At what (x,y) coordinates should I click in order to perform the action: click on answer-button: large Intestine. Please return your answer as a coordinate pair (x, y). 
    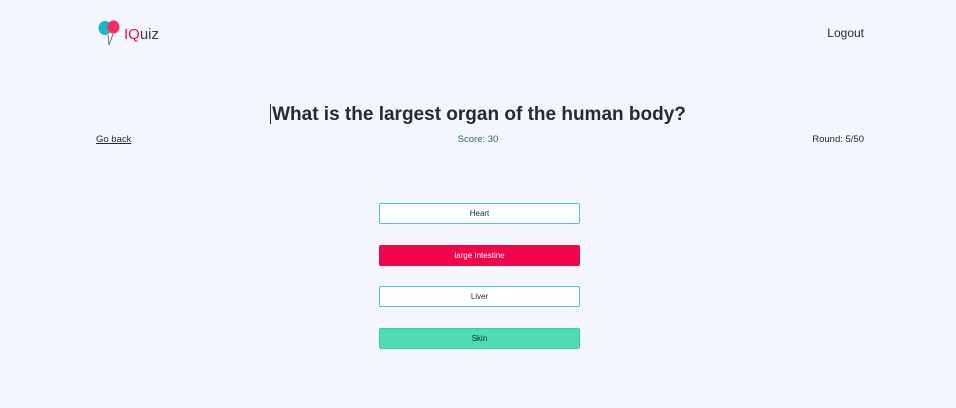
    Looking at the image, I should click on (479, 255).